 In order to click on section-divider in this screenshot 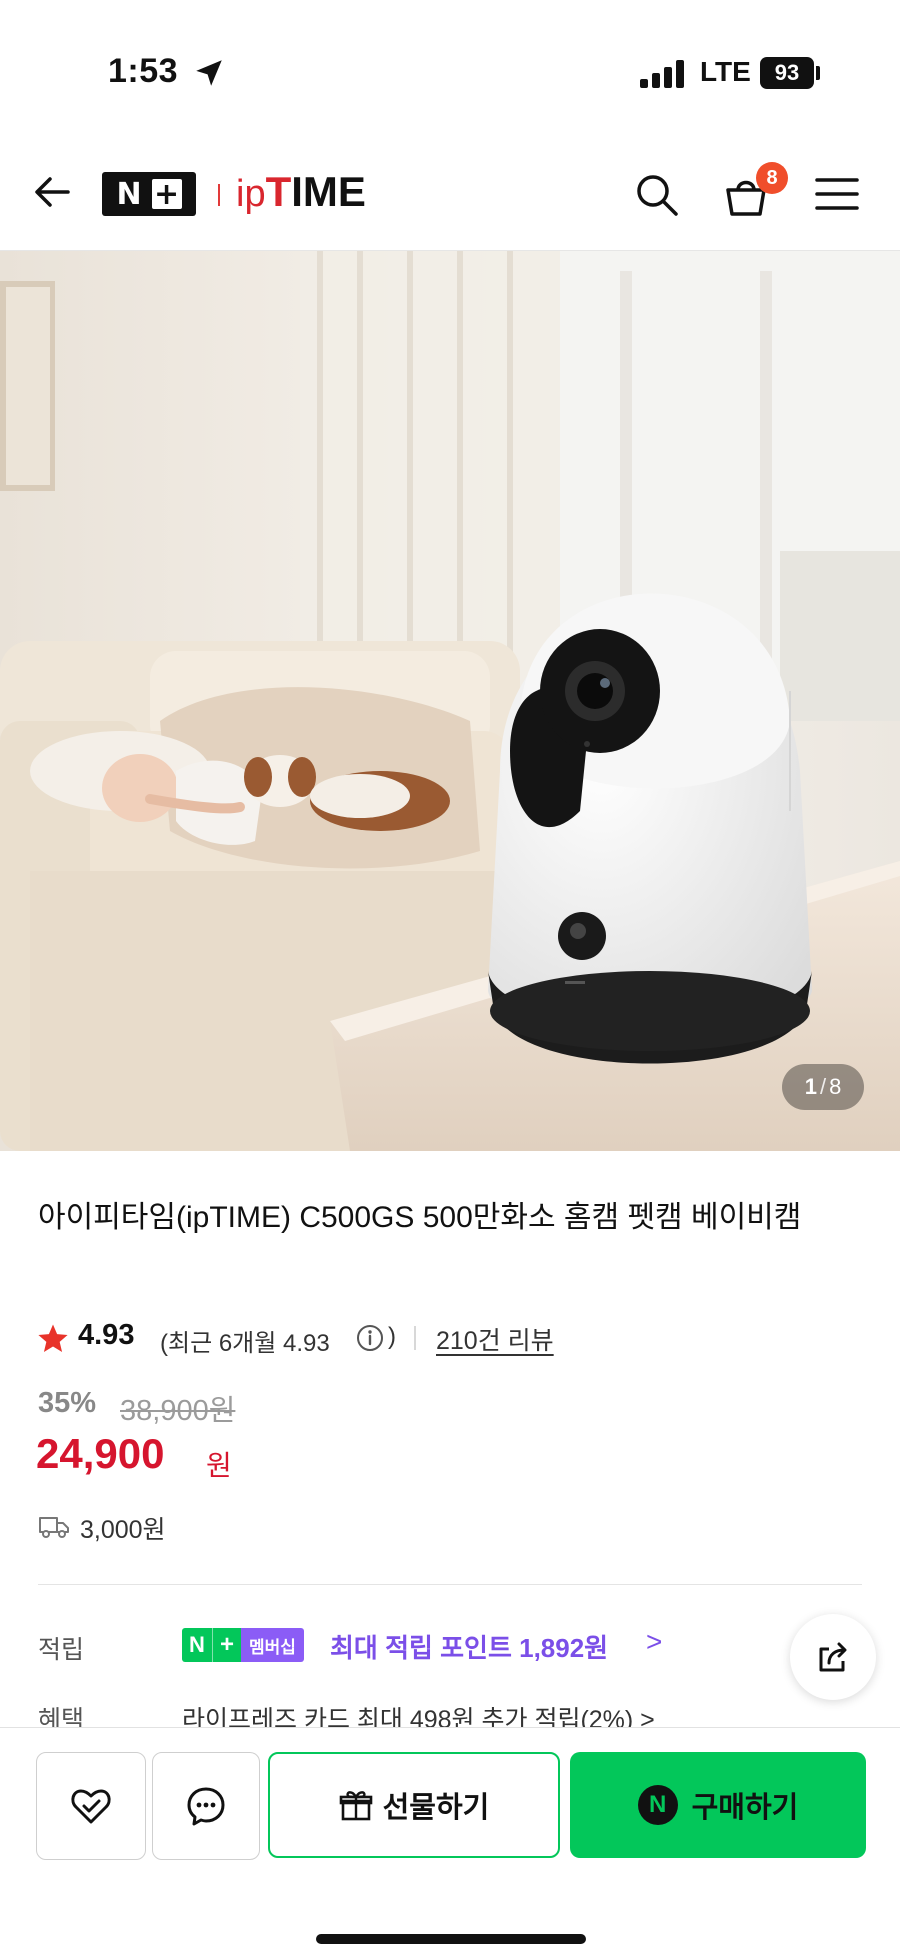, I will do `click(450, 1584)`.